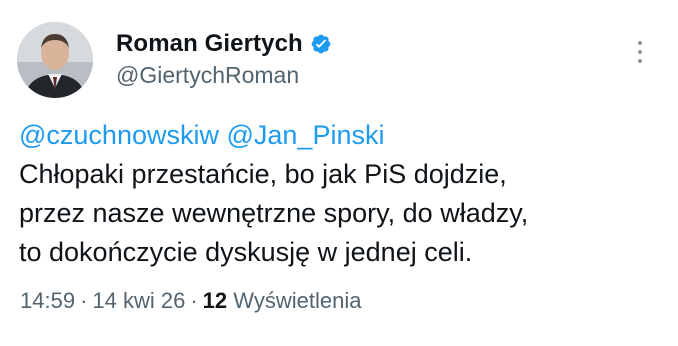 The image size is (678, 346). I want to click on tweet-time: 14:59, so click(47, 300).